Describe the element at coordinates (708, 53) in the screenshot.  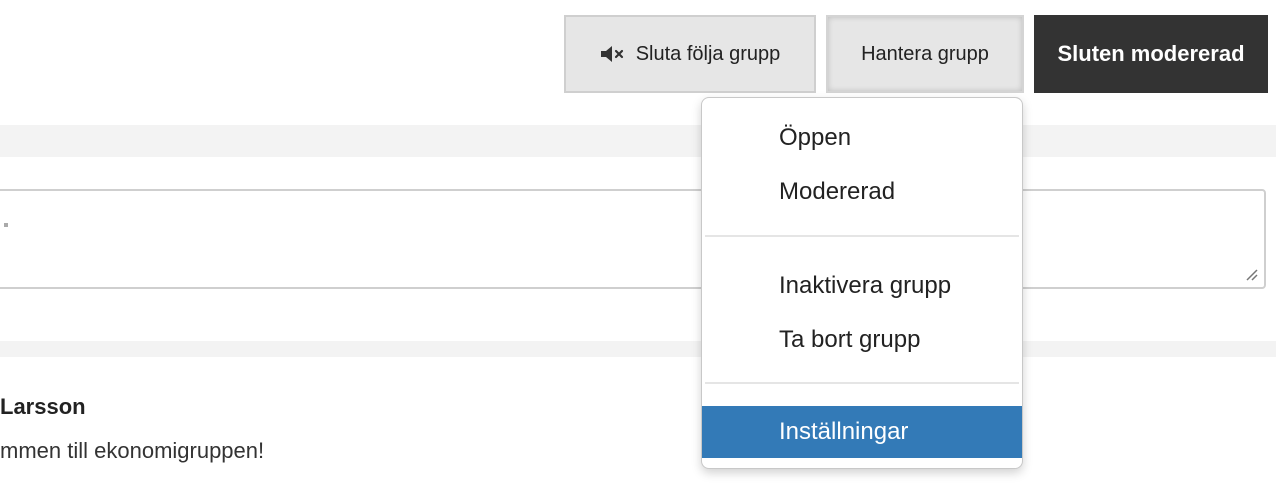
I see `unfollow-group-label: Sluta följa grupp` at that location.